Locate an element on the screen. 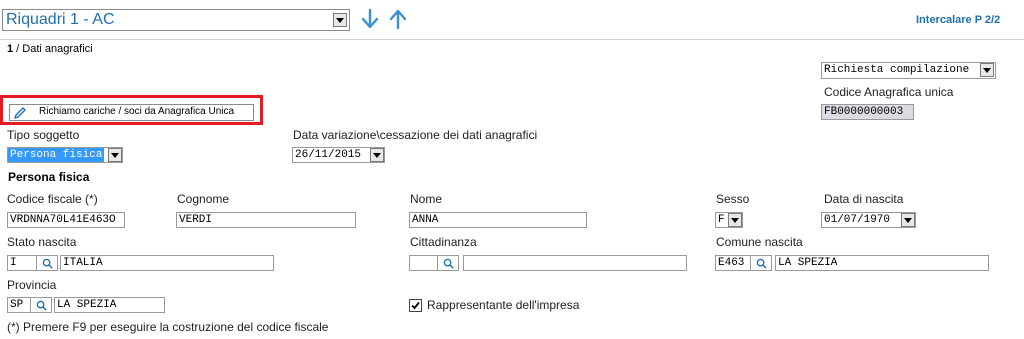 The width and height of the screenshot is (1024, 339). intercalare-indicator: Intercalare P 2/2 is located at coordinates (958, 20).